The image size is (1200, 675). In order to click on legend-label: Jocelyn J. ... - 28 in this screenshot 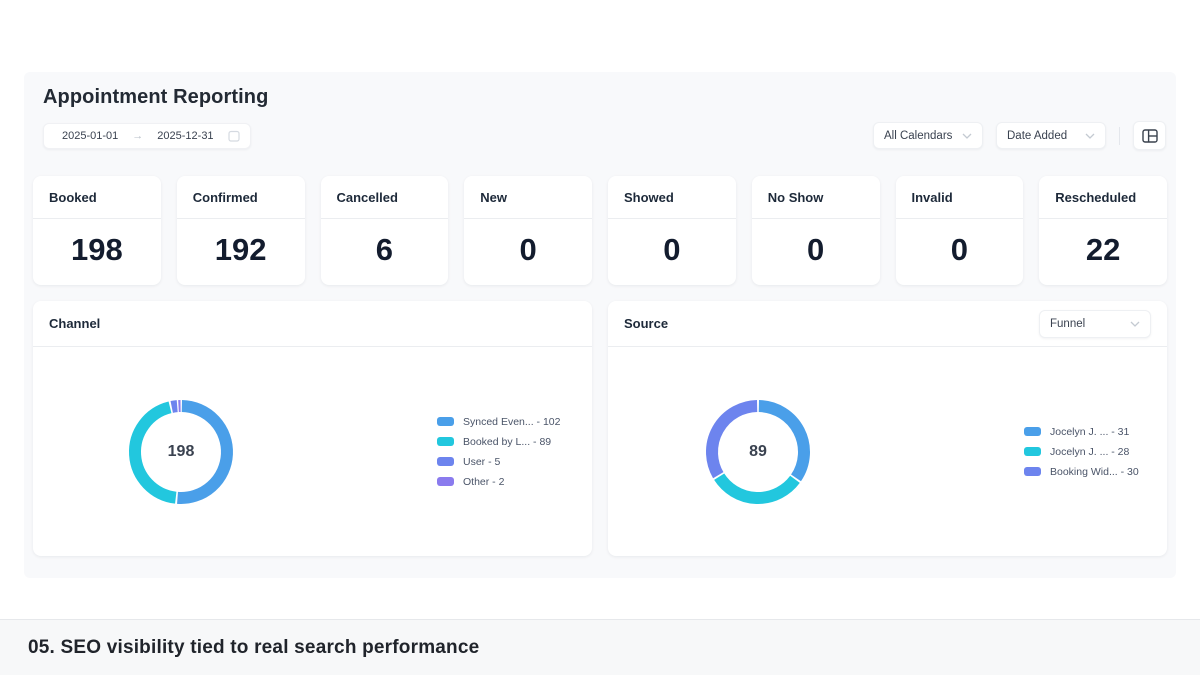, I will do `click(1090, 451)`.